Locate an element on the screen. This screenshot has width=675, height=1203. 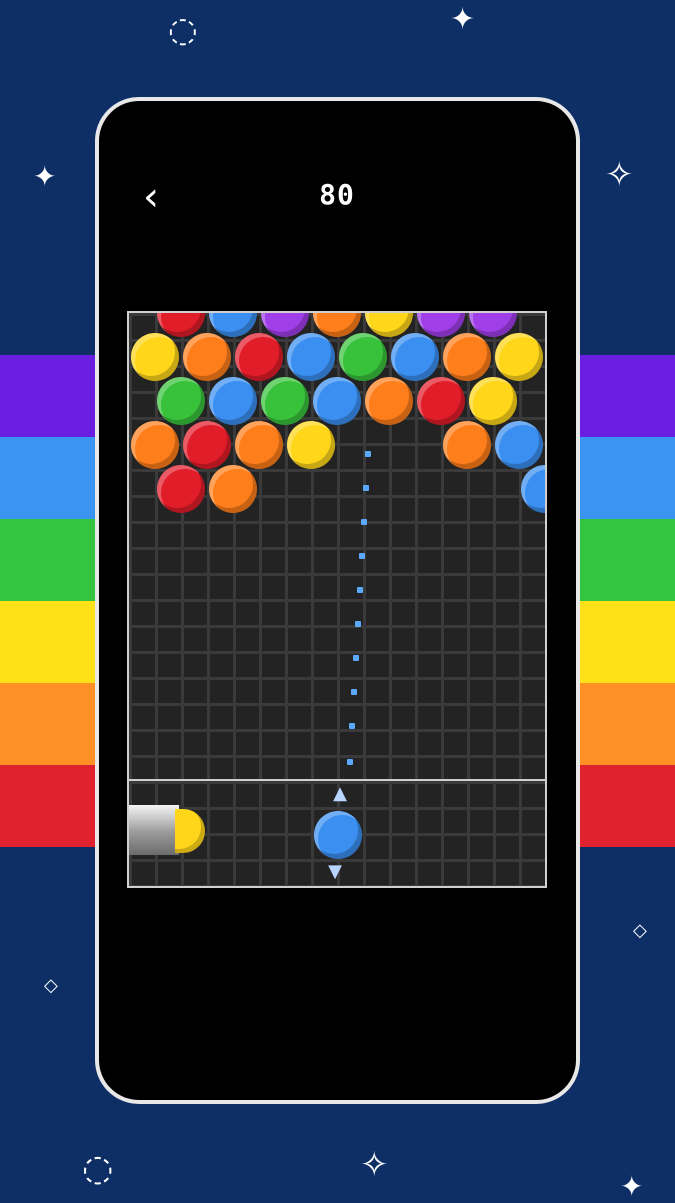
arrow-down-icon: ▼ is located at coordinates (335, 871).